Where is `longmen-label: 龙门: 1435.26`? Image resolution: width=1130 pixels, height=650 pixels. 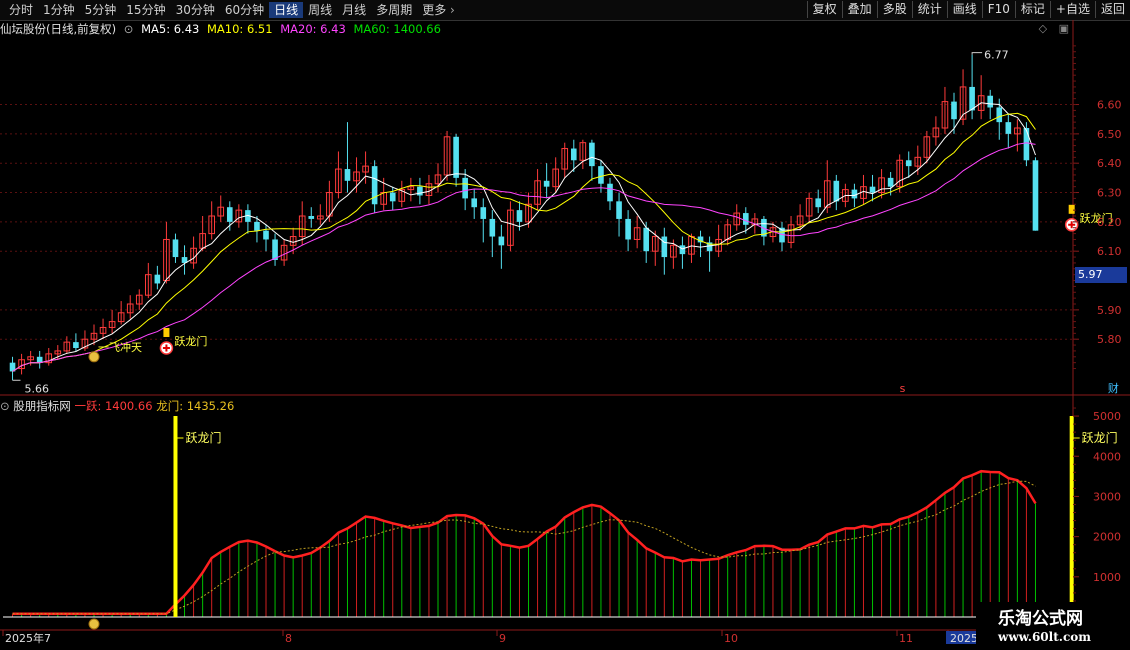 longmen-label: 龙门: 1435.26 is located at coordinates (195, 406).